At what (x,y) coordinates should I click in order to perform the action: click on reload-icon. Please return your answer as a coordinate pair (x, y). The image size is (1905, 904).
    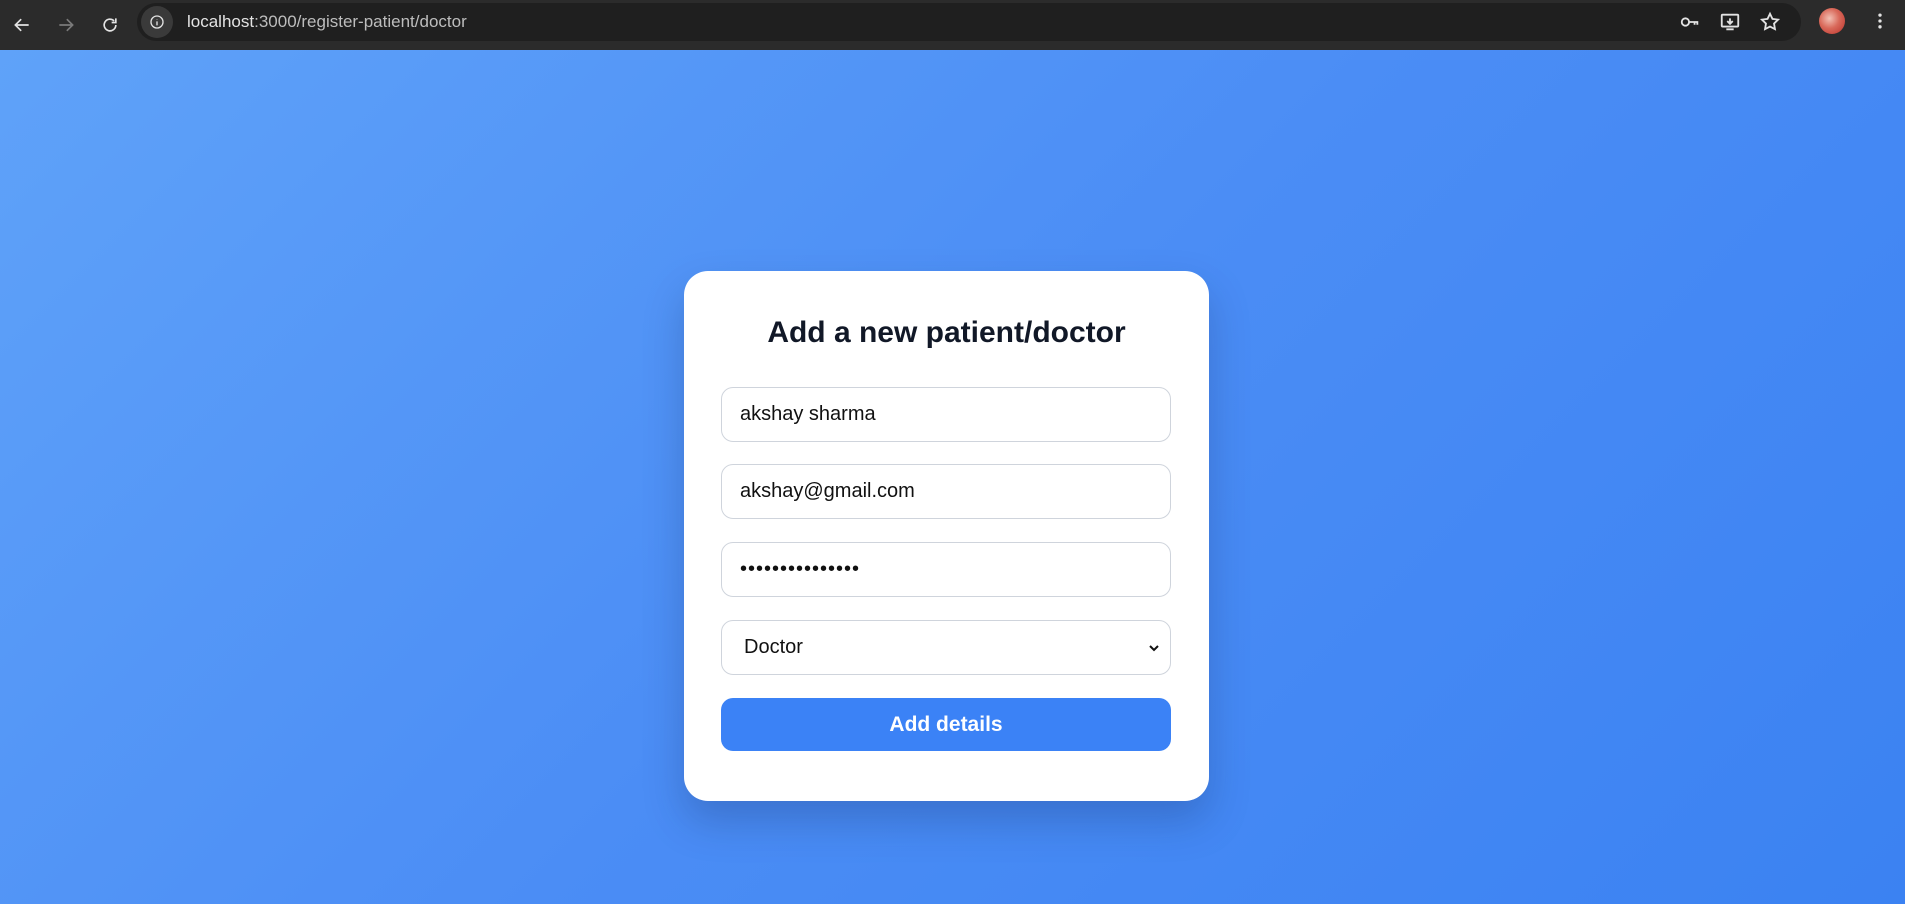
    Looking at the image, I should click on (110, 25).